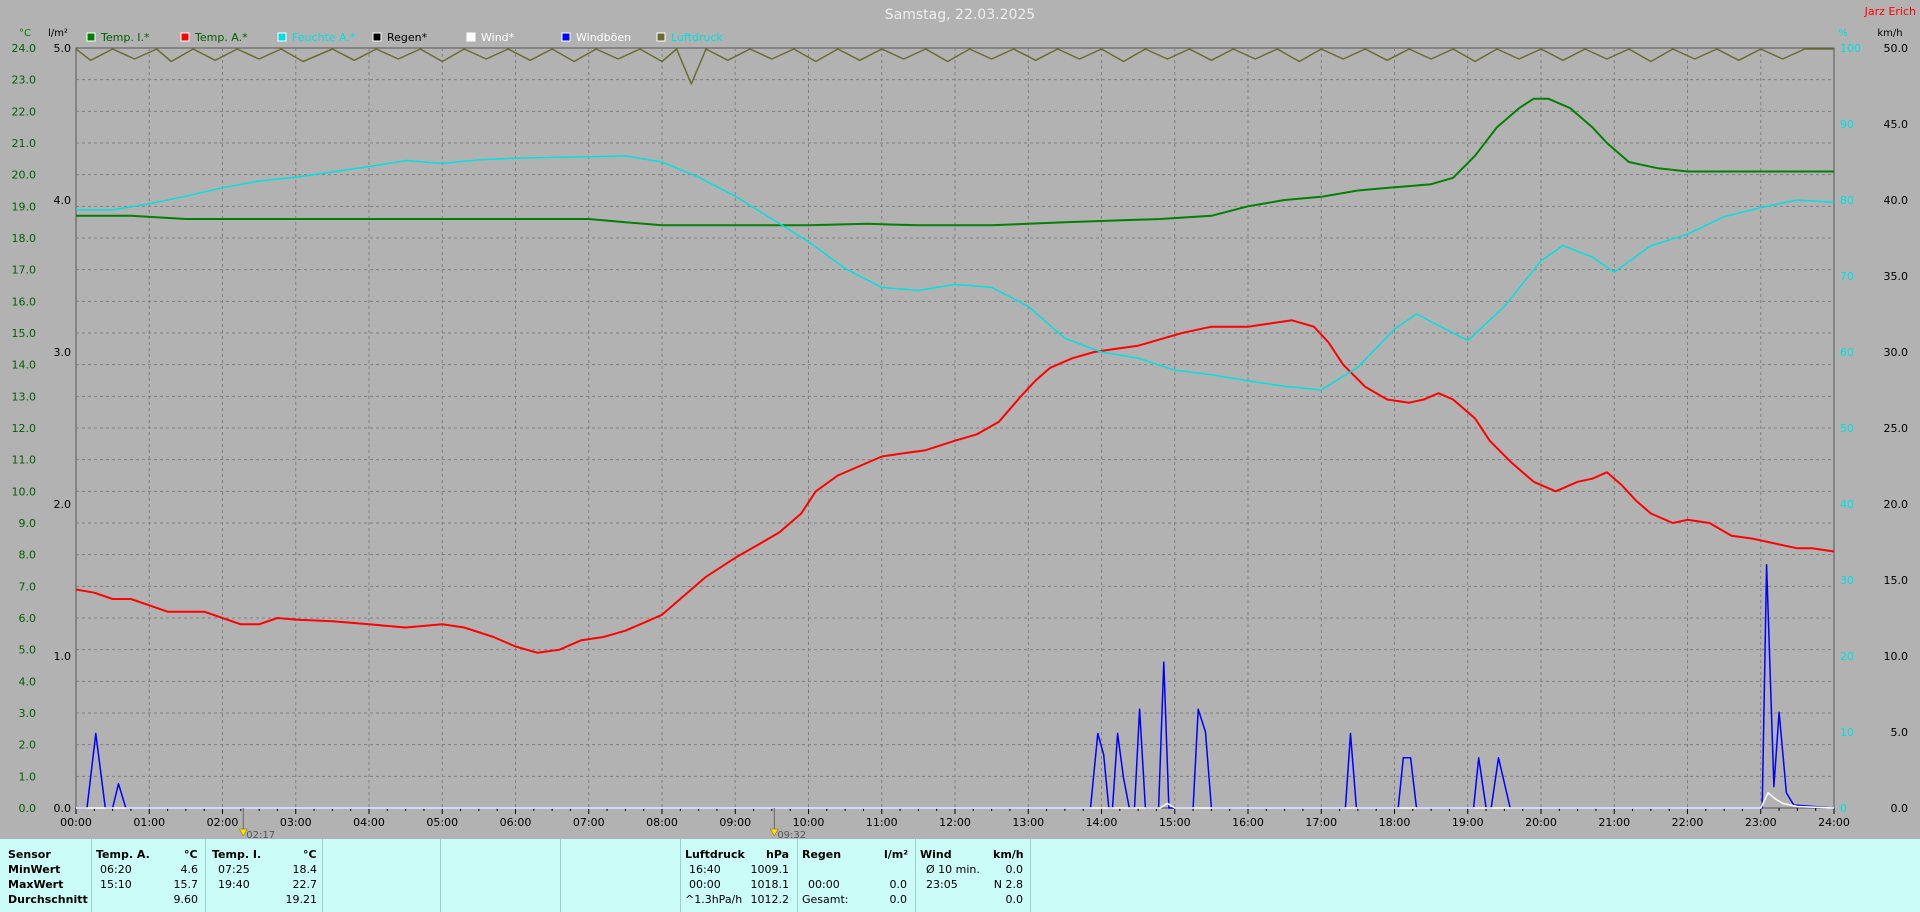 This screenshot has width=1920, height=912. Describe the element at coordinates (1843, 33) in the screenshot. I see `unit-pct-label: %` at that location.